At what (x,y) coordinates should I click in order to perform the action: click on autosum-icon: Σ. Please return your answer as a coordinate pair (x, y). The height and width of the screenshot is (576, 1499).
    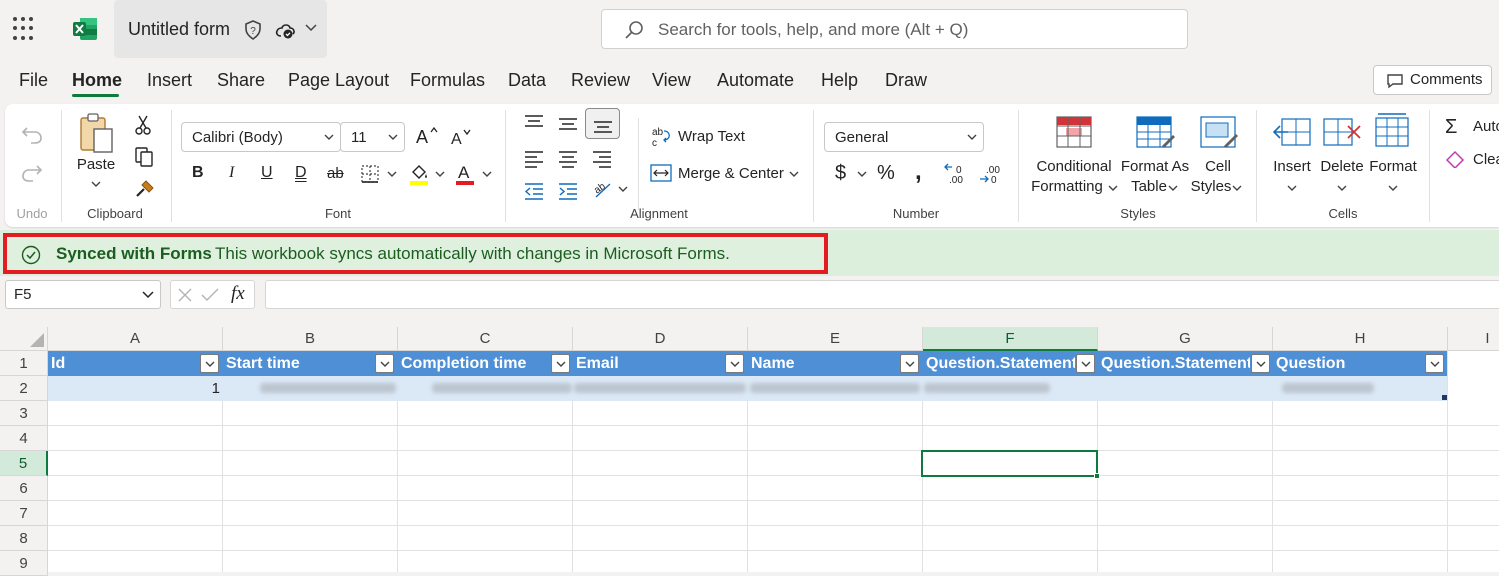
    Looking at the image, I should click on (1451, 127).